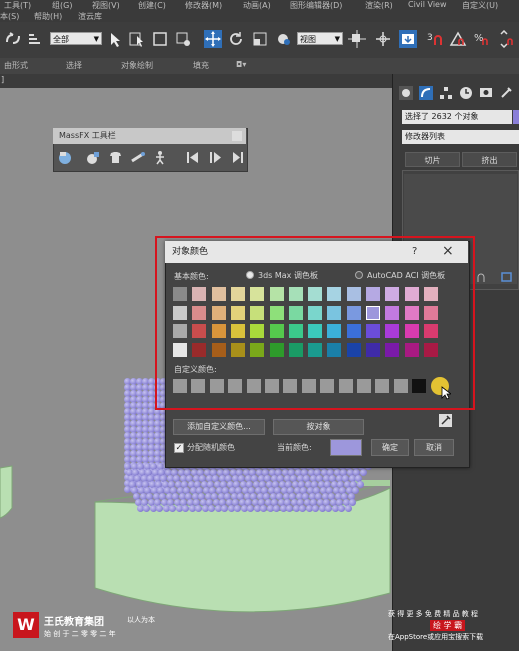 The height and width of the screenshot is (651, 519). I want to click on scale-icon, so click(260, 39).